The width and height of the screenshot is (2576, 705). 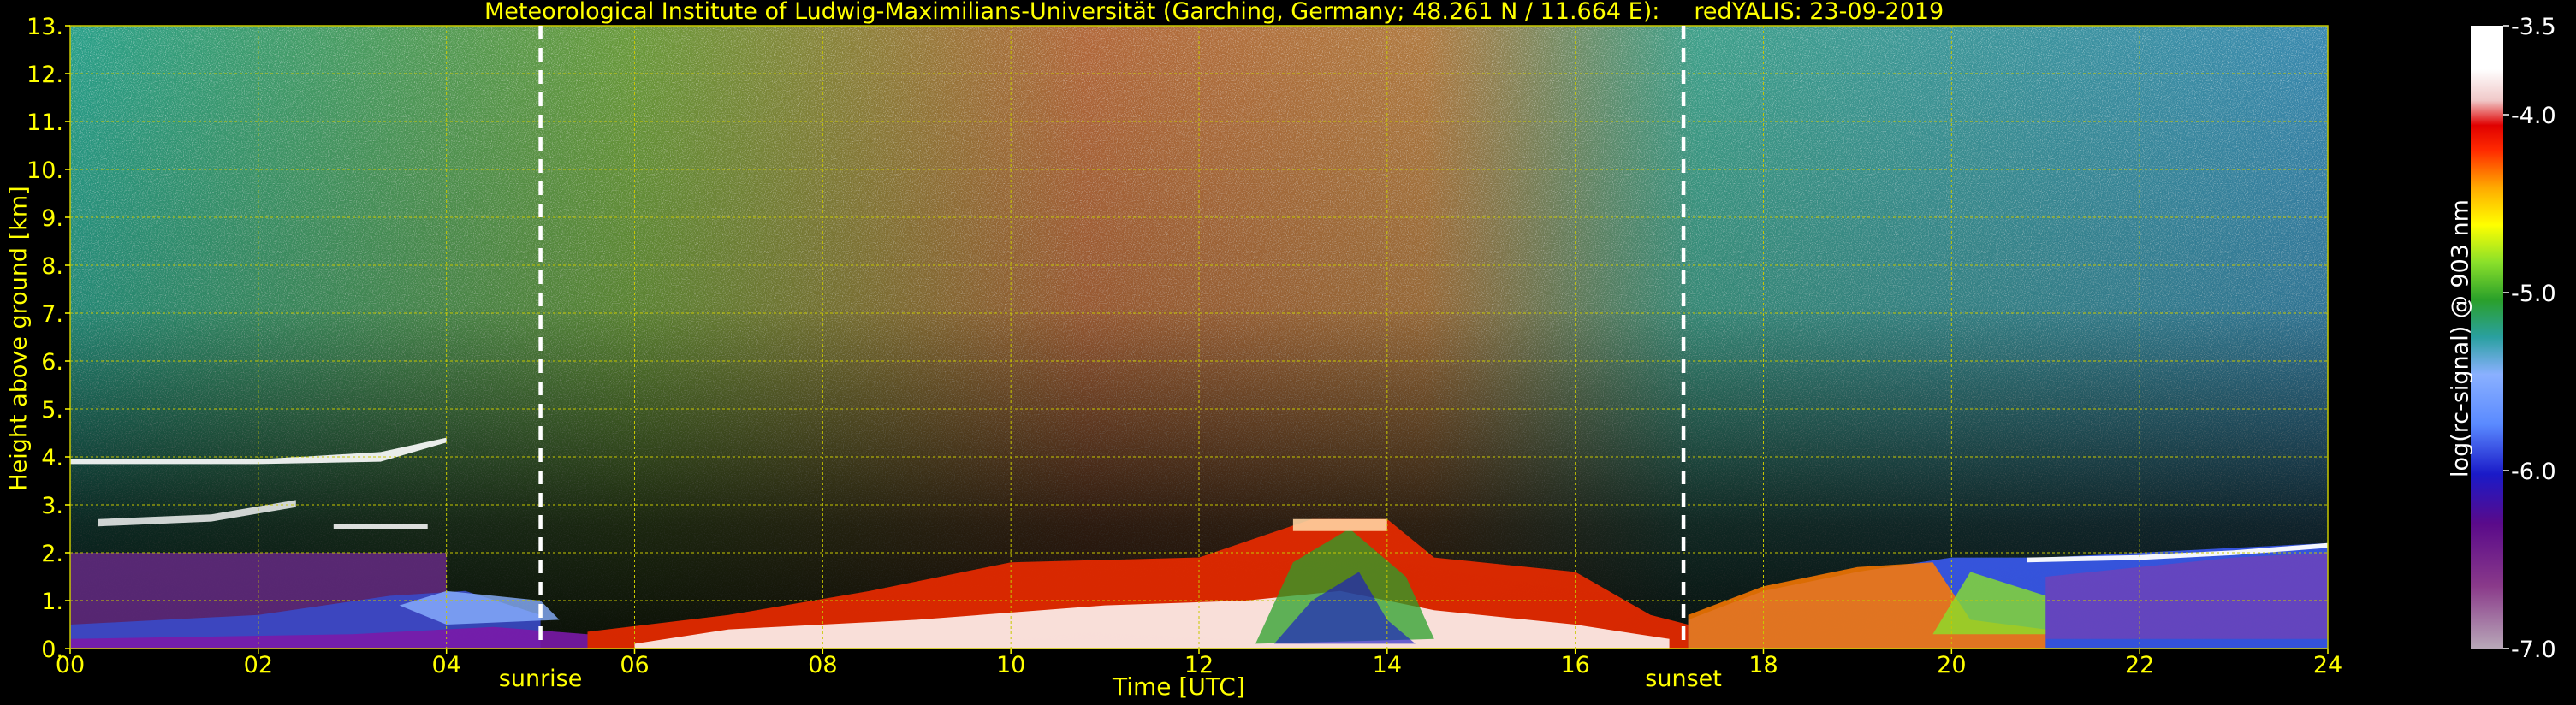 I want to click on y-tick-label: 7., so click(x=52, y=314).